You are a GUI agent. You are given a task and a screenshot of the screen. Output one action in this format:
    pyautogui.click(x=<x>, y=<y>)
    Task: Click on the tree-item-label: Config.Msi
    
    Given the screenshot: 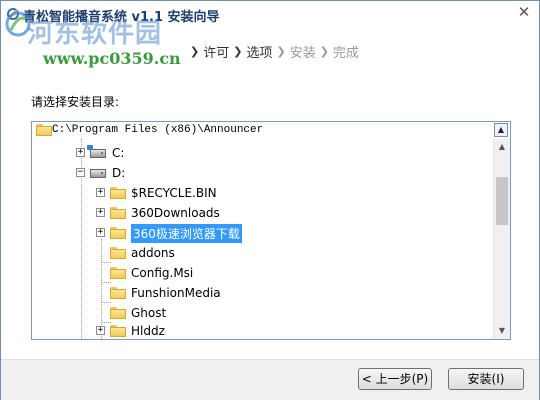 What is the action you would take?
    pyautogui.click(x=162, y=273)
    